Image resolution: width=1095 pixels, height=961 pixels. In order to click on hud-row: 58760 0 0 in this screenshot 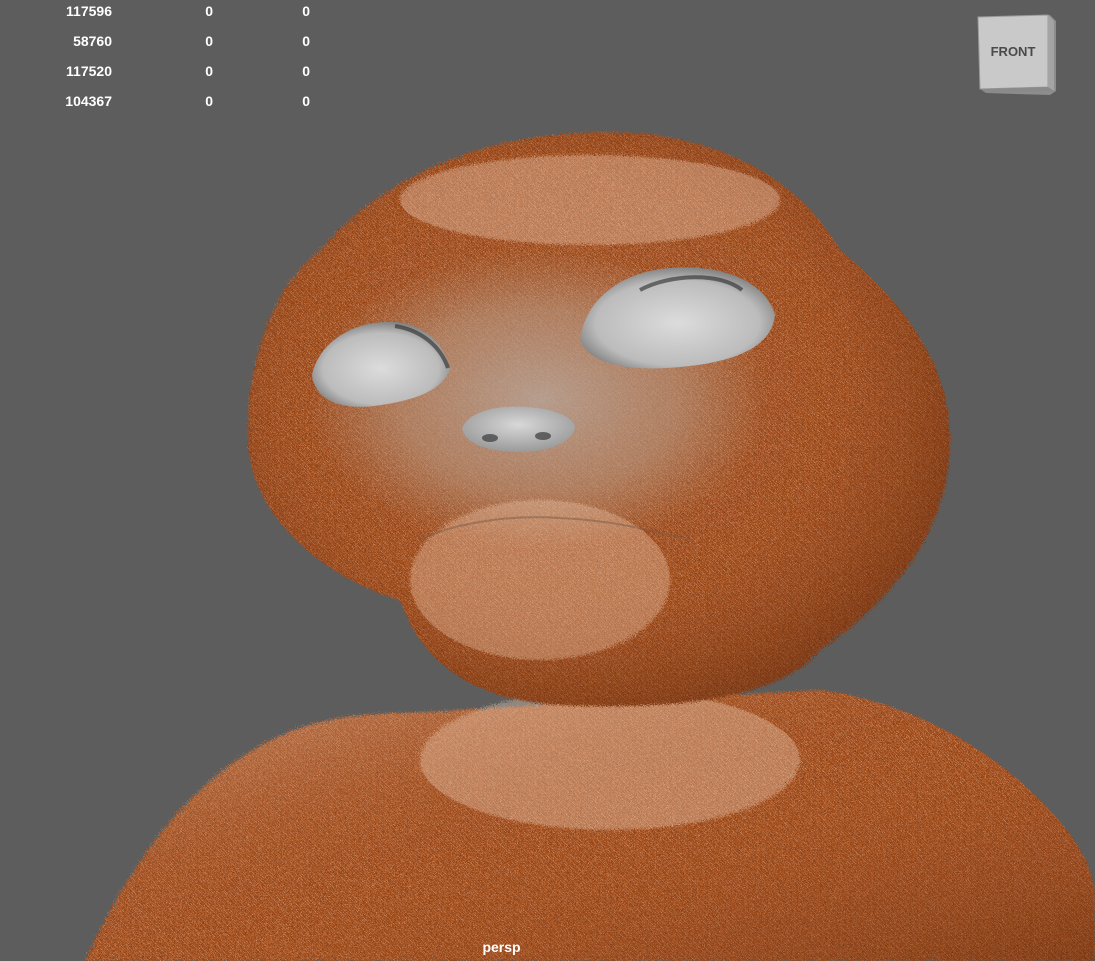, I will do `click(165, 45)`.